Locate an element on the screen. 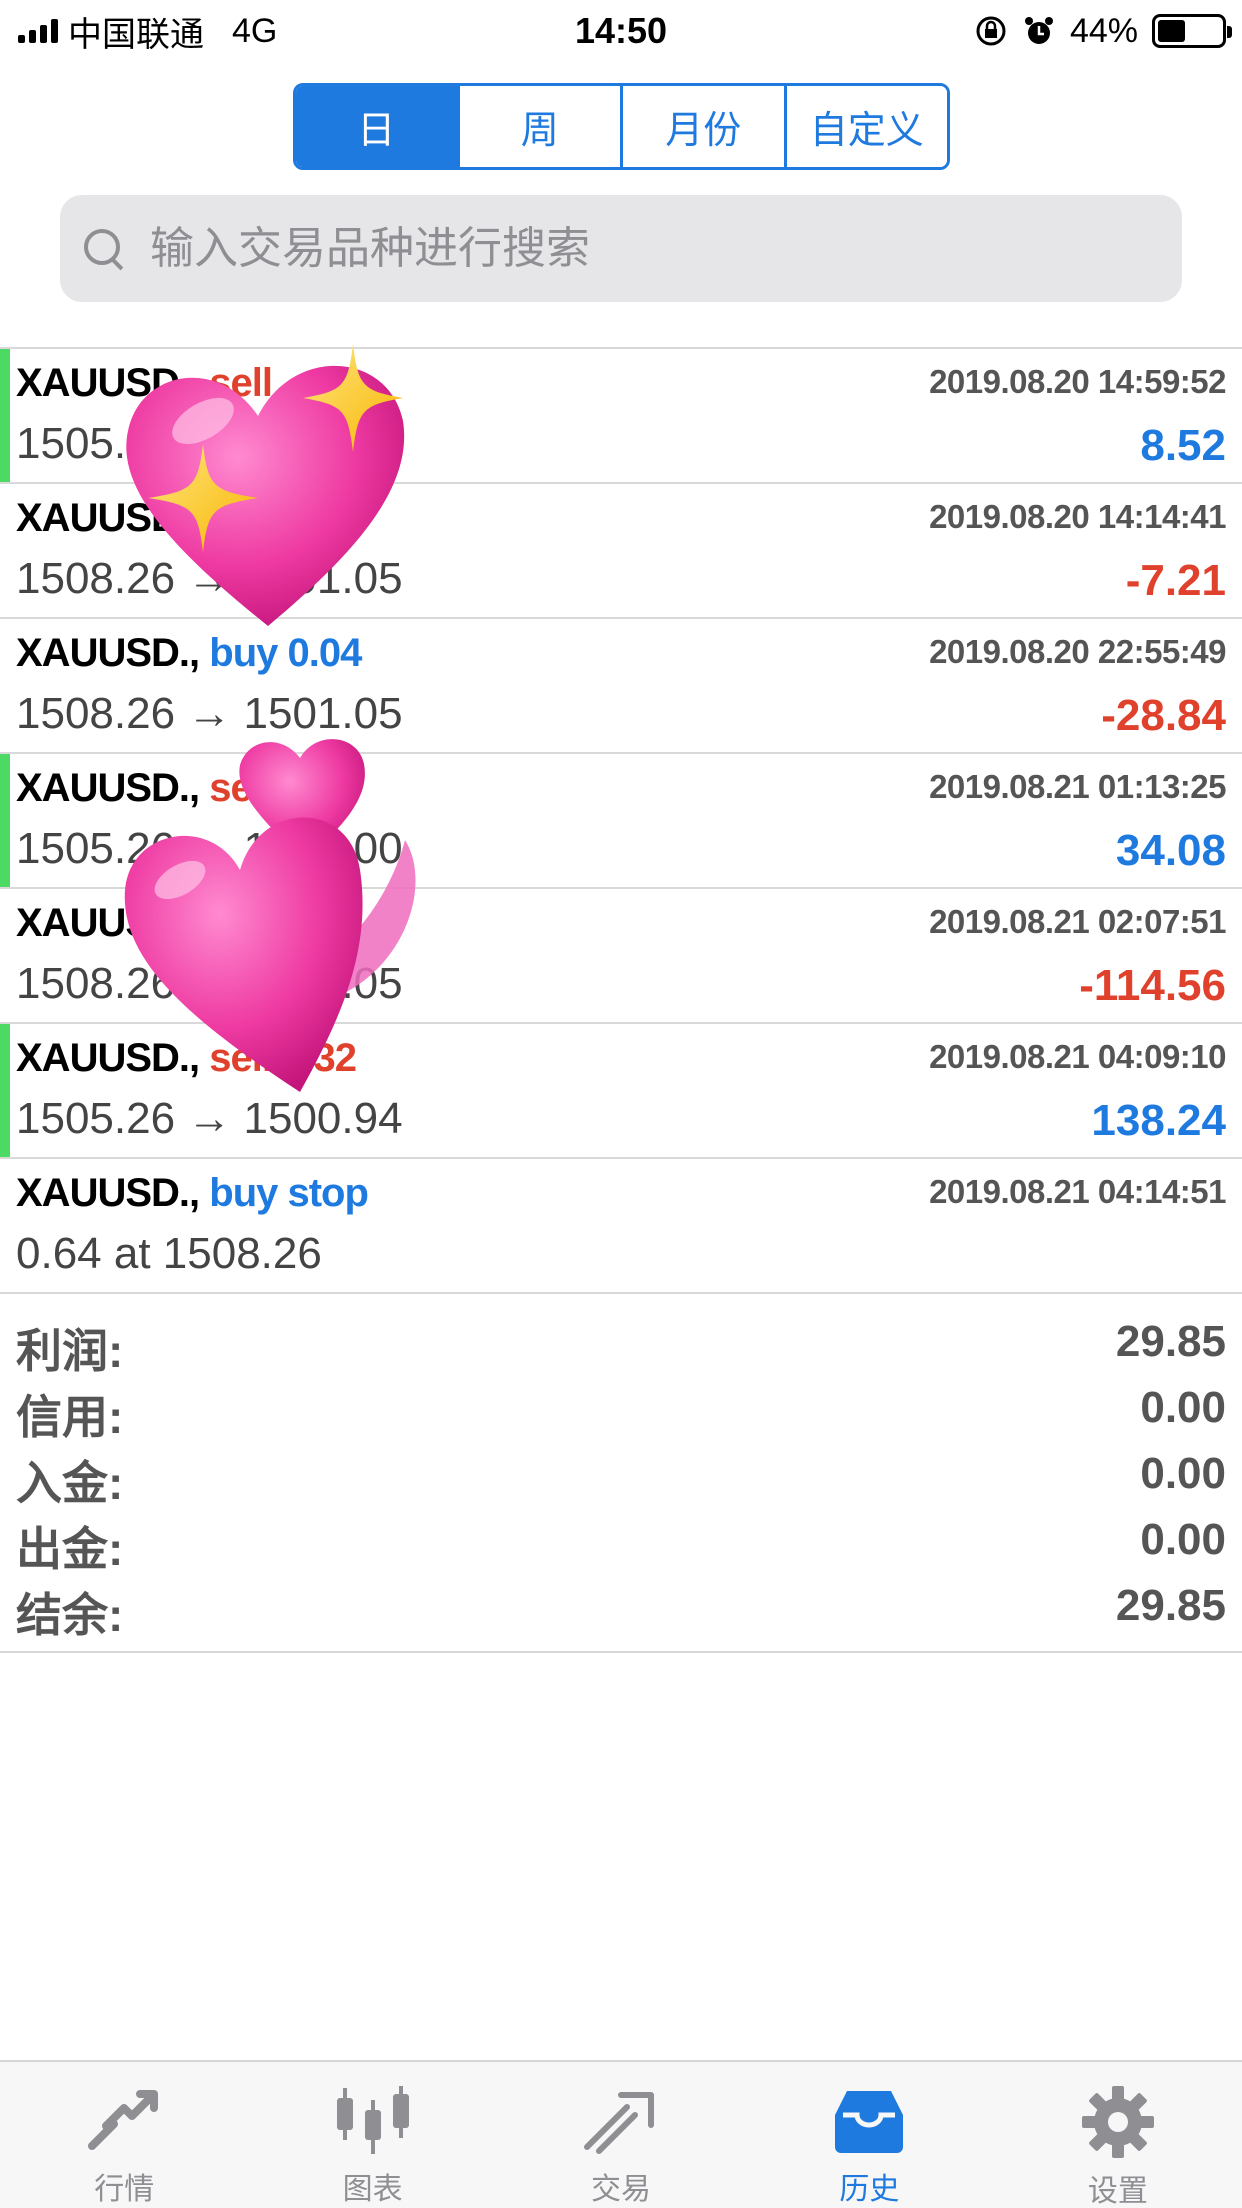 The height and width of the screenshot is (2208, 1242). deal-title: XAUUSD., buy 0.04 is located at coordinates (189, 653).